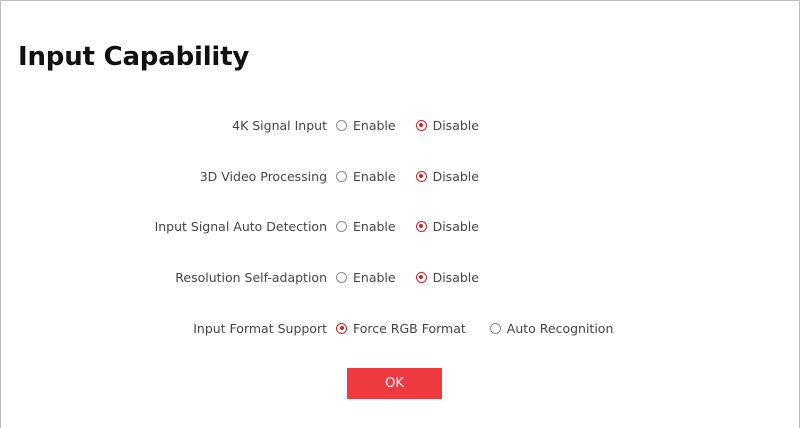  What do you see at coordinates (240, 226) in the screenshot?
I see `setting-label: Input Signal Auto Detection` at bounding box center [240, 226].